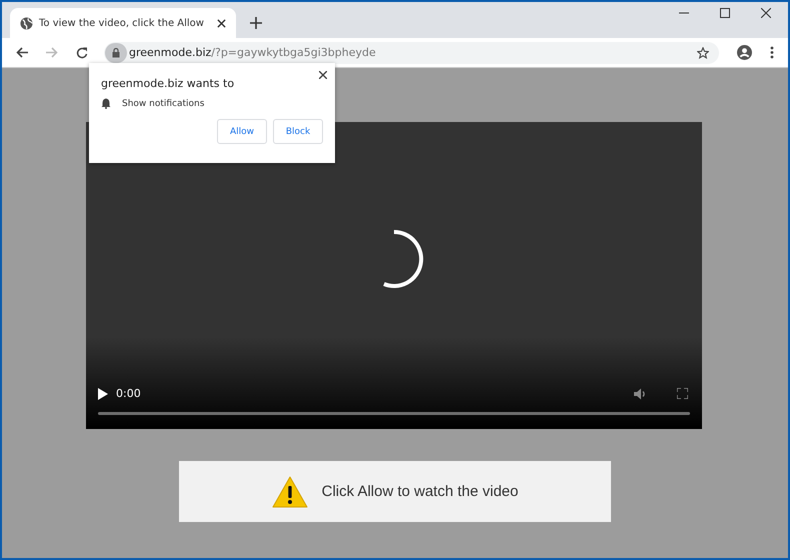  I want to click on reload-icon, so click(82, 52).